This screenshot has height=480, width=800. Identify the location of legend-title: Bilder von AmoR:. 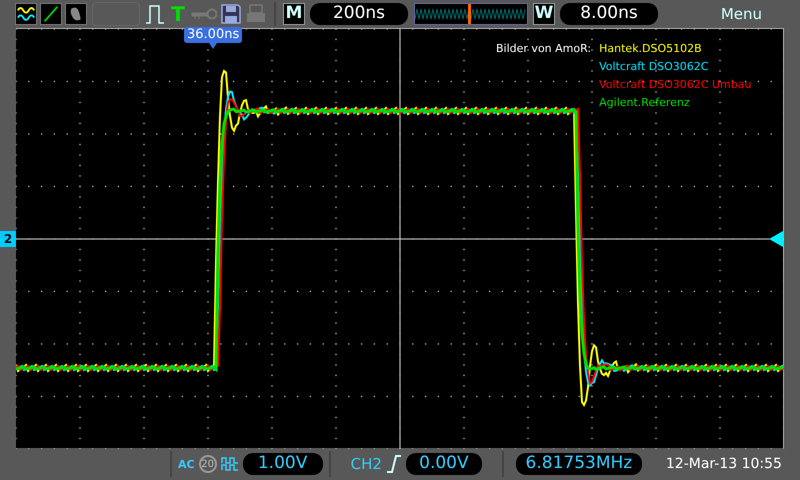
(544, 49).